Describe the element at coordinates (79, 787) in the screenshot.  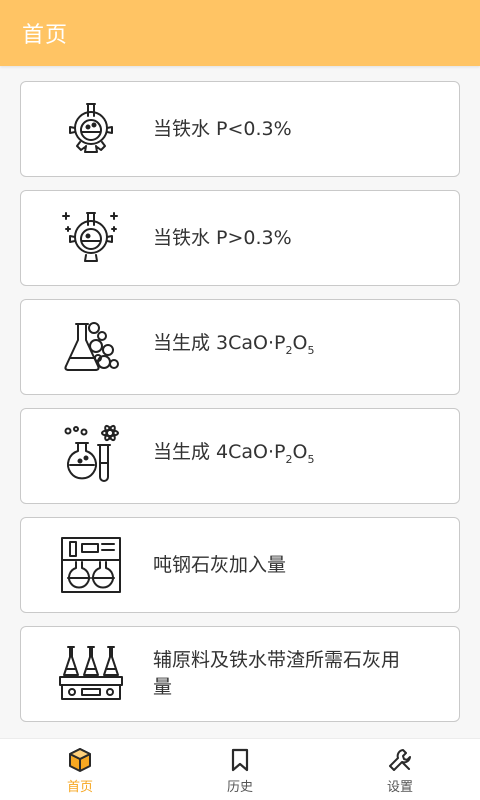
I see `nav-label-home: 首页` at that location.